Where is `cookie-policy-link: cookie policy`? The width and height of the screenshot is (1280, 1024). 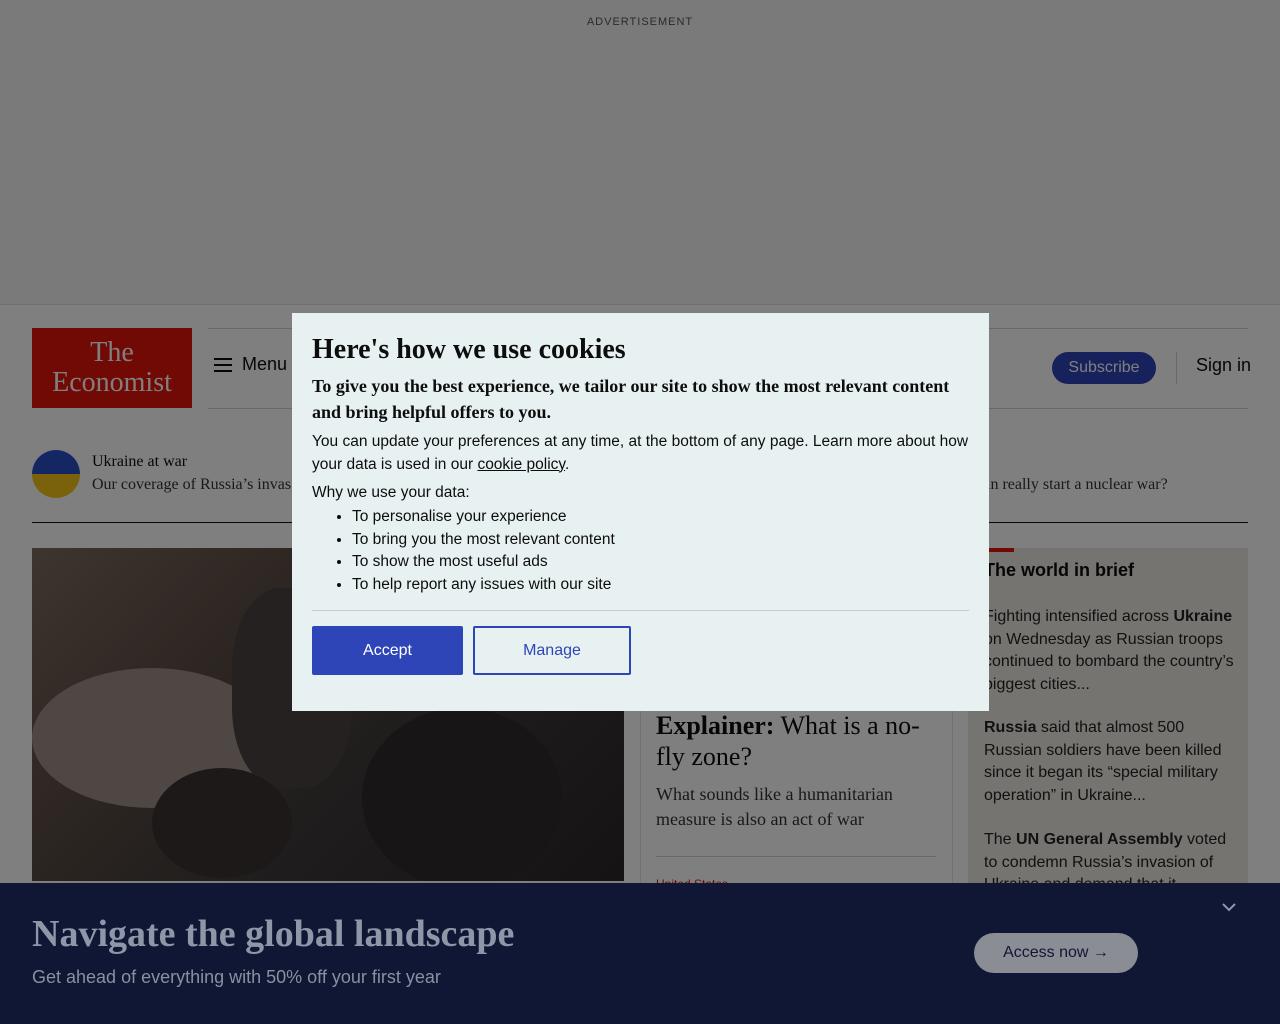 cookie-policy-link: cookie policy is located at coordinates (521, 464).